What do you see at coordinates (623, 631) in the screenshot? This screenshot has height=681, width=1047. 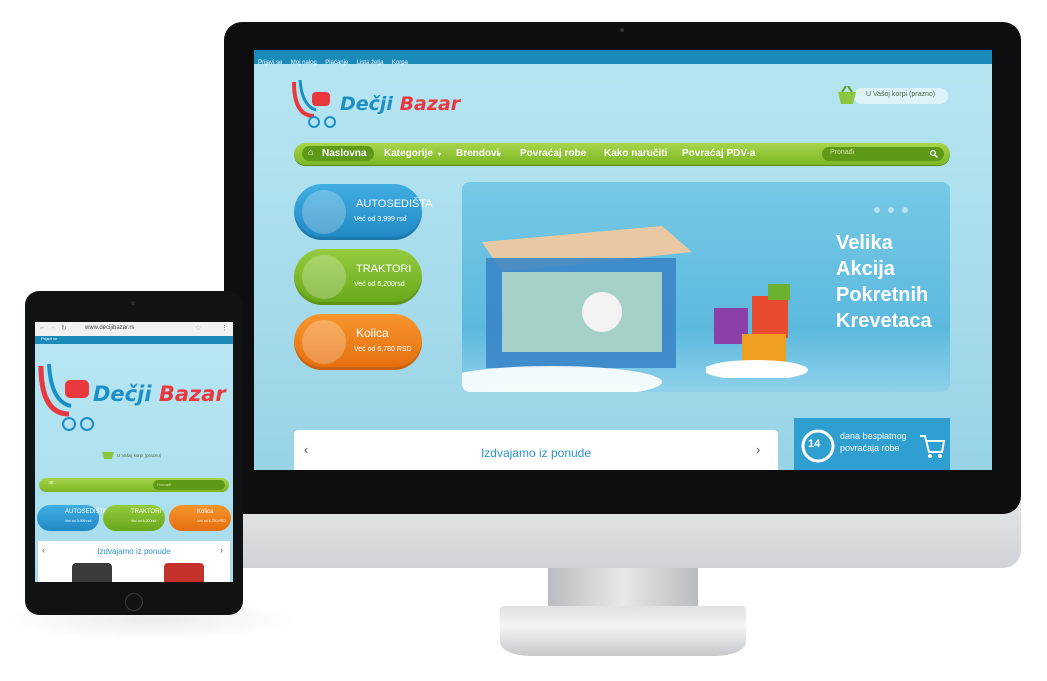 I see `imac-stand-base` at bounding box center [623, 631].